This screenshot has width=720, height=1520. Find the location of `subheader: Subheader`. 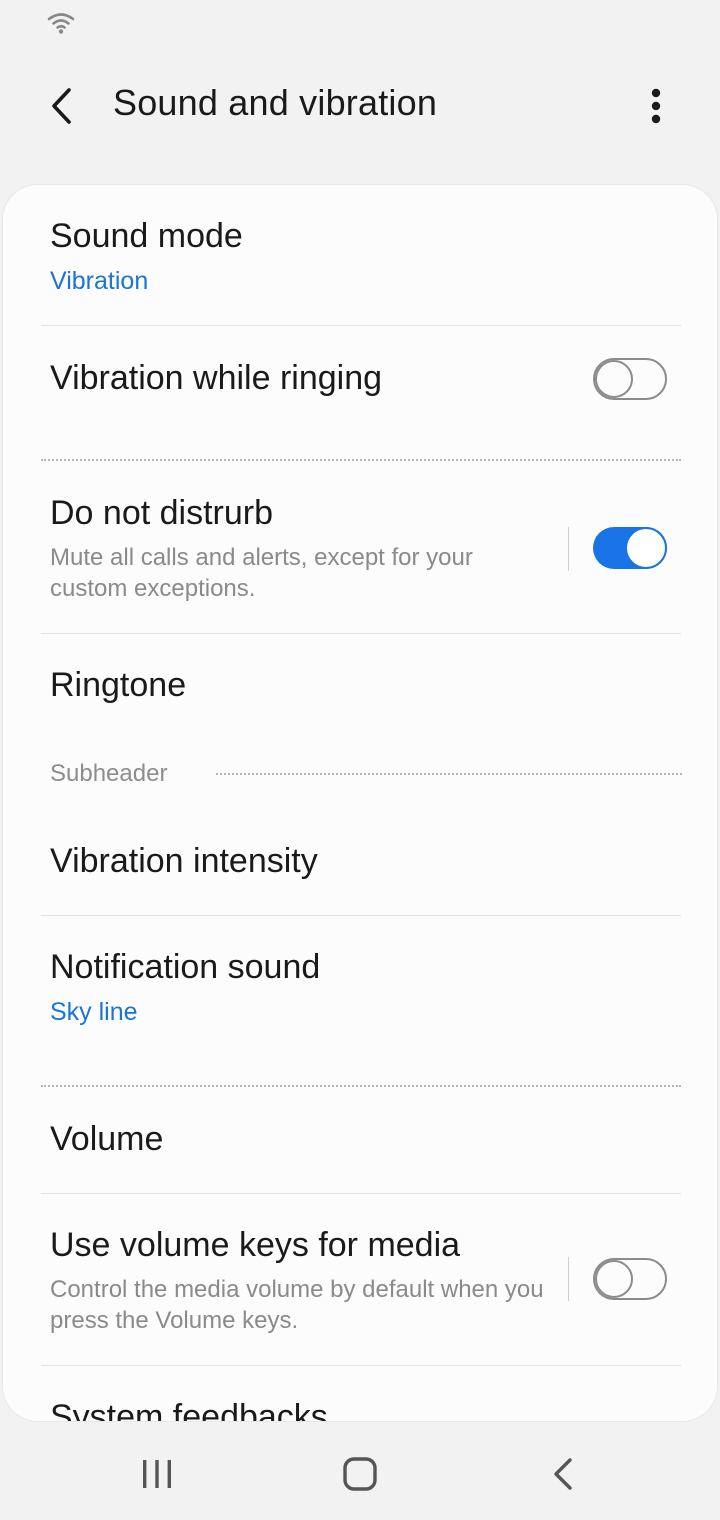

subheader: Subheader is located at coordinates (109, 773).